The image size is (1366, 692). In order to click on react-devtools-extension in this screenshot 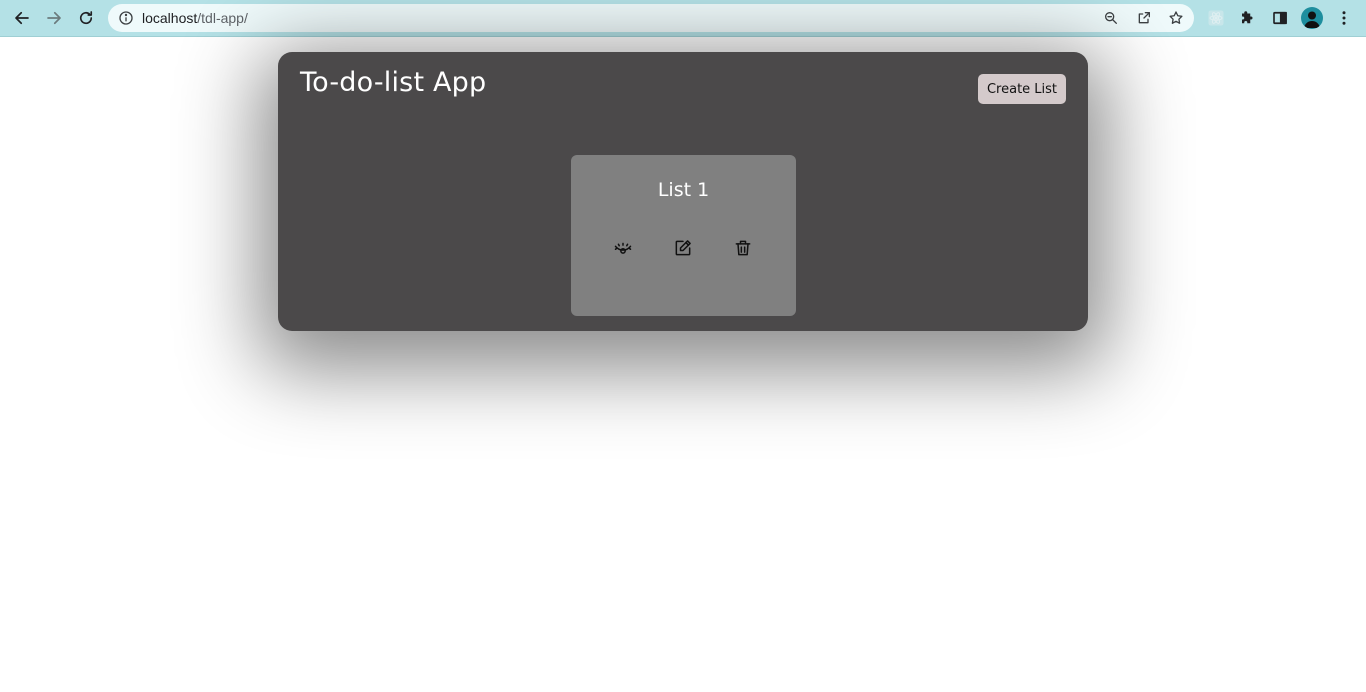, I will do `click(1216, 18)`.